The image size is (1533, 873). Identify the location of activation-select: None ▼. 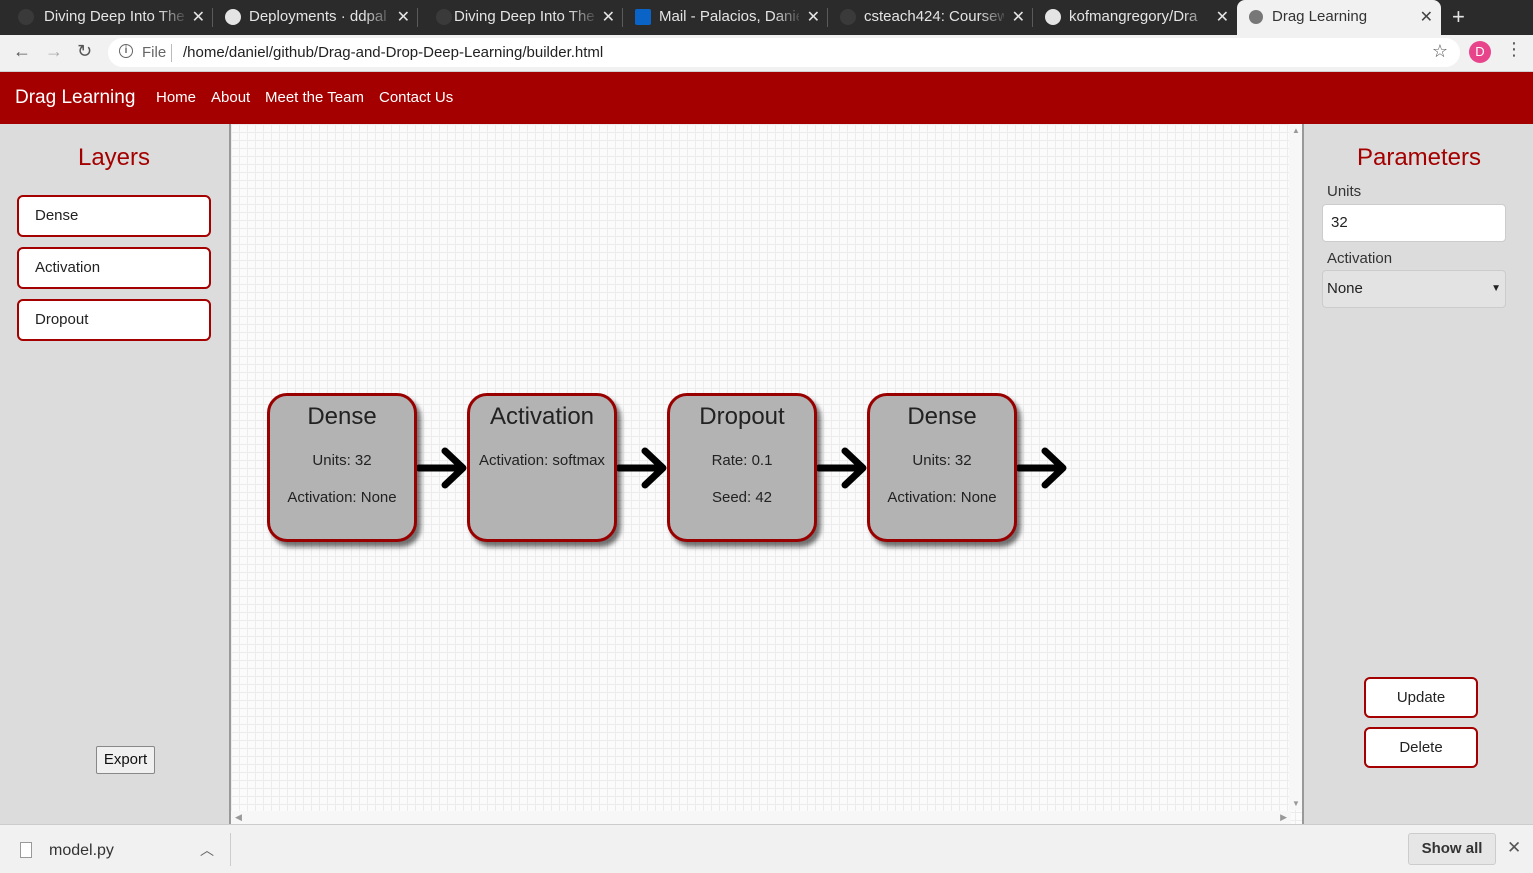
(1414, 289).